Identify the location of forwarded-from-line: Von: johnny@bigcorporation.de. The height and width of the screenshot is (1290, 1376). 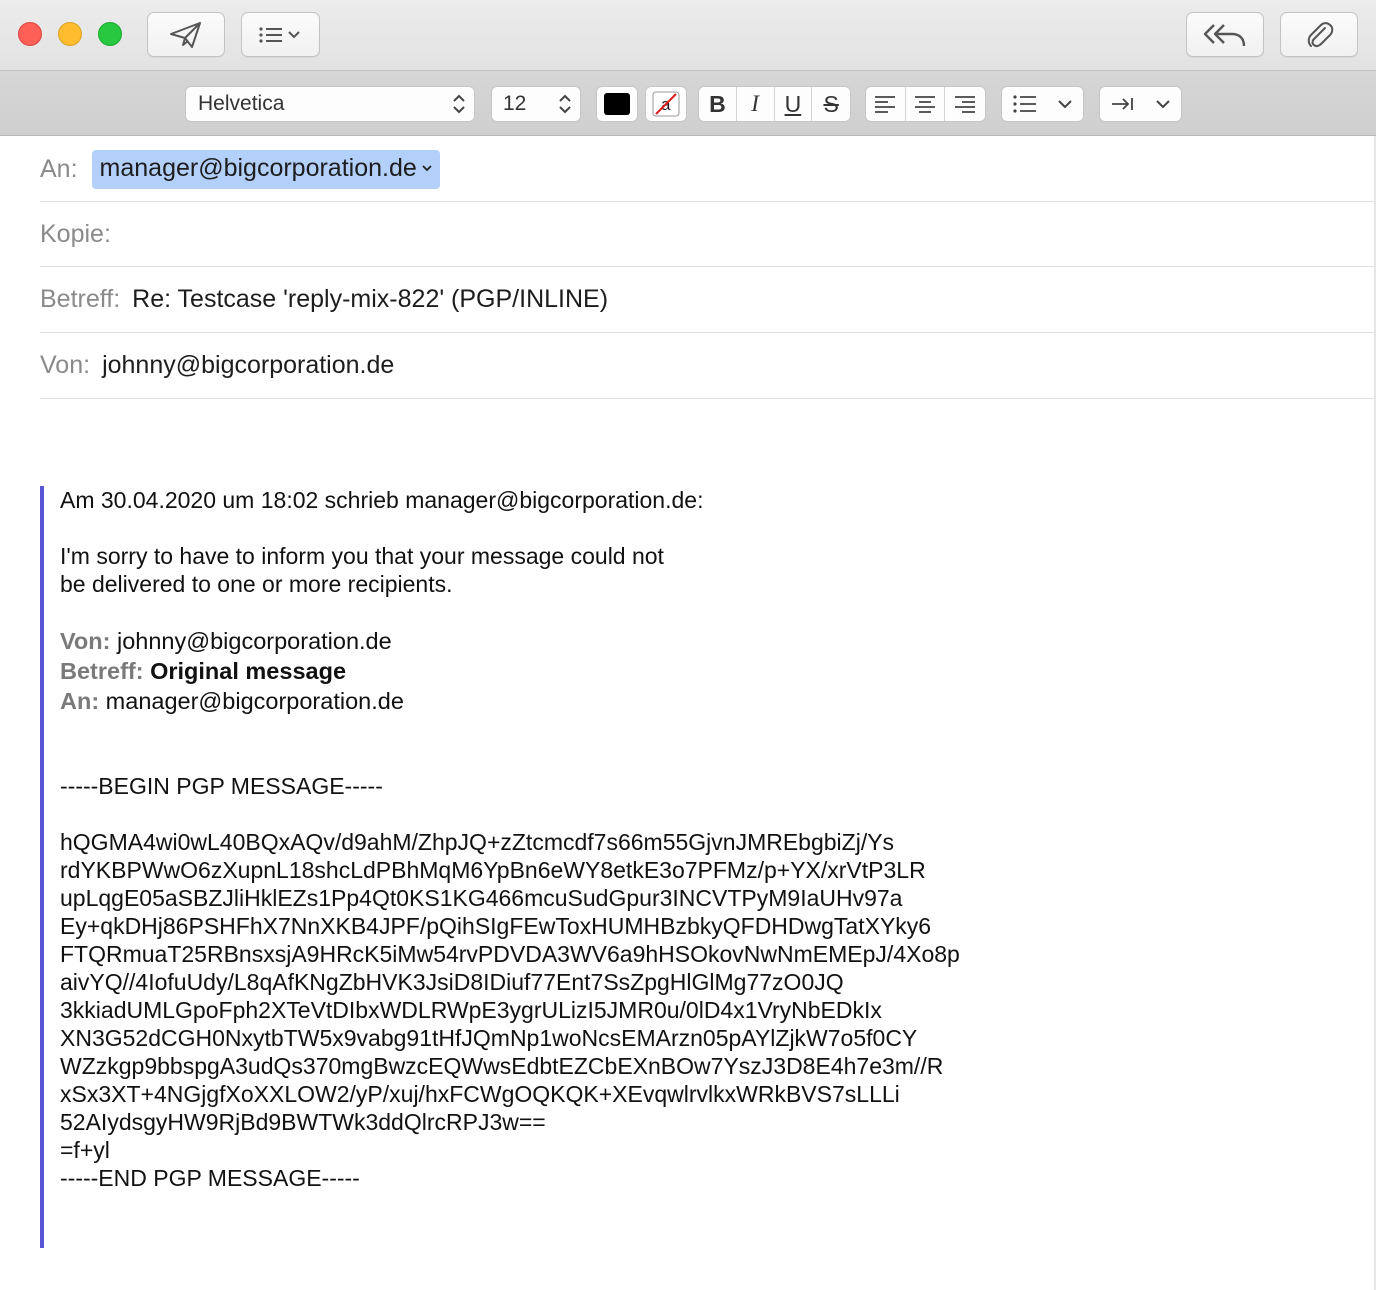
(560, 641).